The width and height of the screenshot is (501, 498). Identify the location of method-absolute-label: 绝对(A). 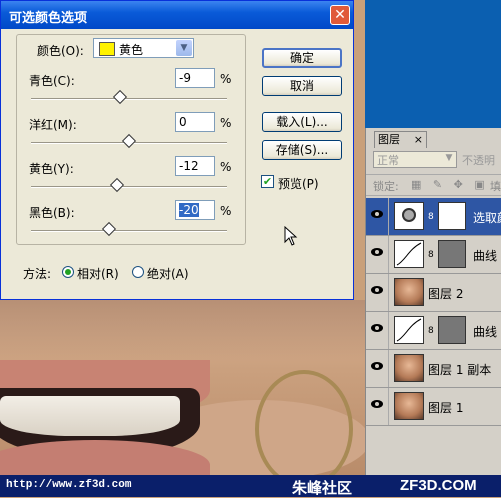
(168, 273).